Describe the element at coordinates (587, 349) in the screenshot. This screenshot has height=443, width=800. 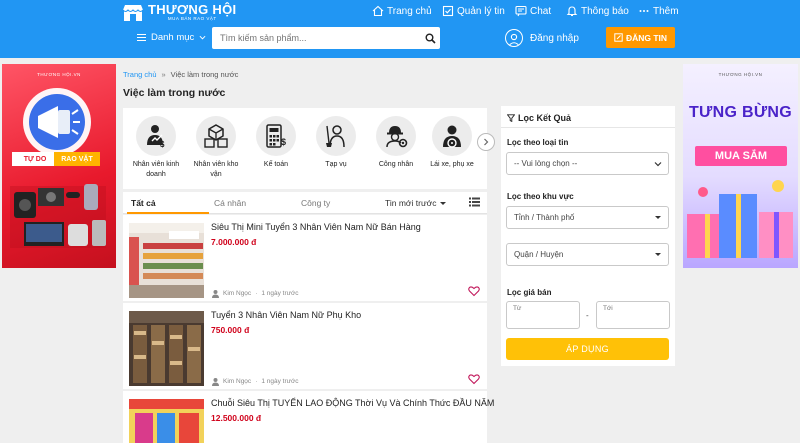
I see `apply-filter-button: ÁP DỤNG` at that location.